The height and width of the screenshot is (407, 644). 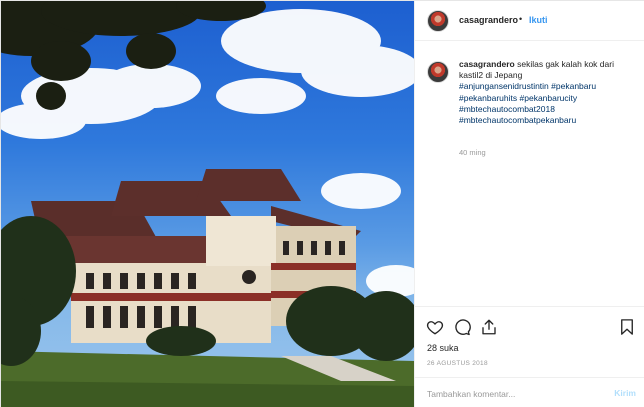 What do you see at coordinates (435, 327) in the screenshot?
I see `heart-icon` at bounding box center [435, 327].